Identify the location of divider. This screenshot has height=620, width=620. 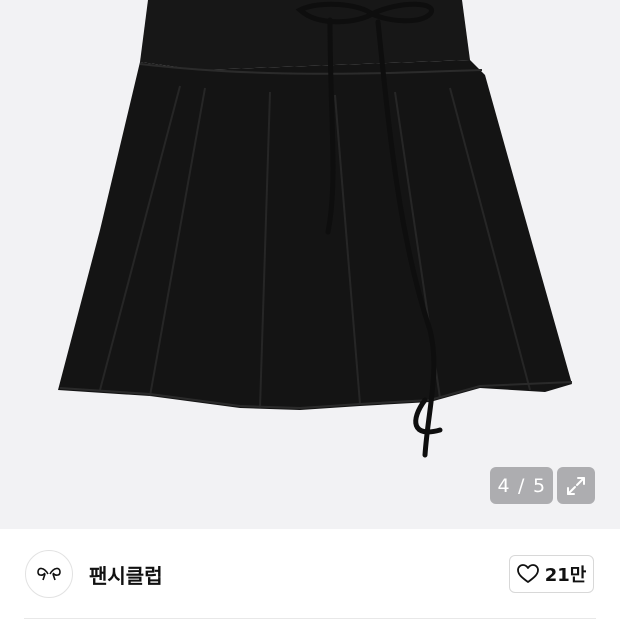
(310, 618).